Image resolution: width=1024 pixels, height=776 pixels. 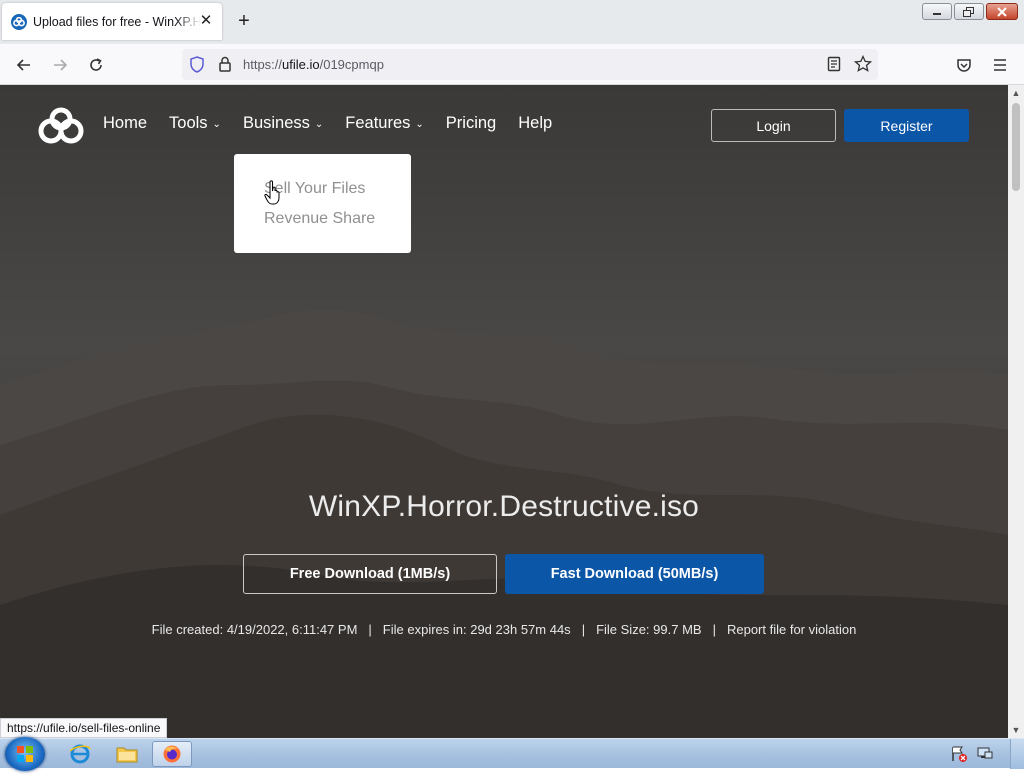 I want to click on restore-button, so click(x=969, y=11).